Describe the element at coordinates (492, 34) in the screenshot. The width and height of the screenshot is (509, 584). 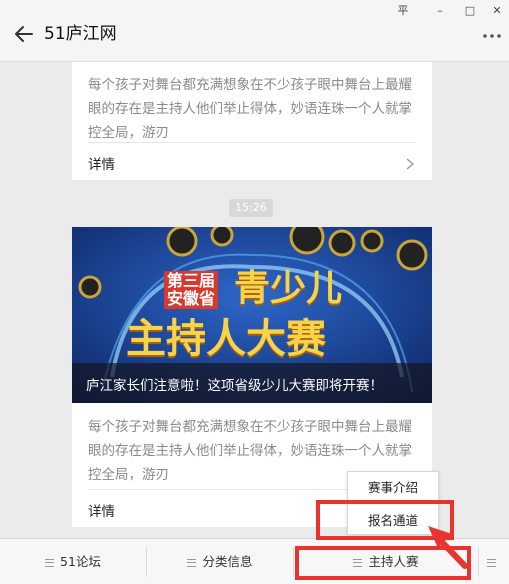
I see `more-dots-icon` at that location.